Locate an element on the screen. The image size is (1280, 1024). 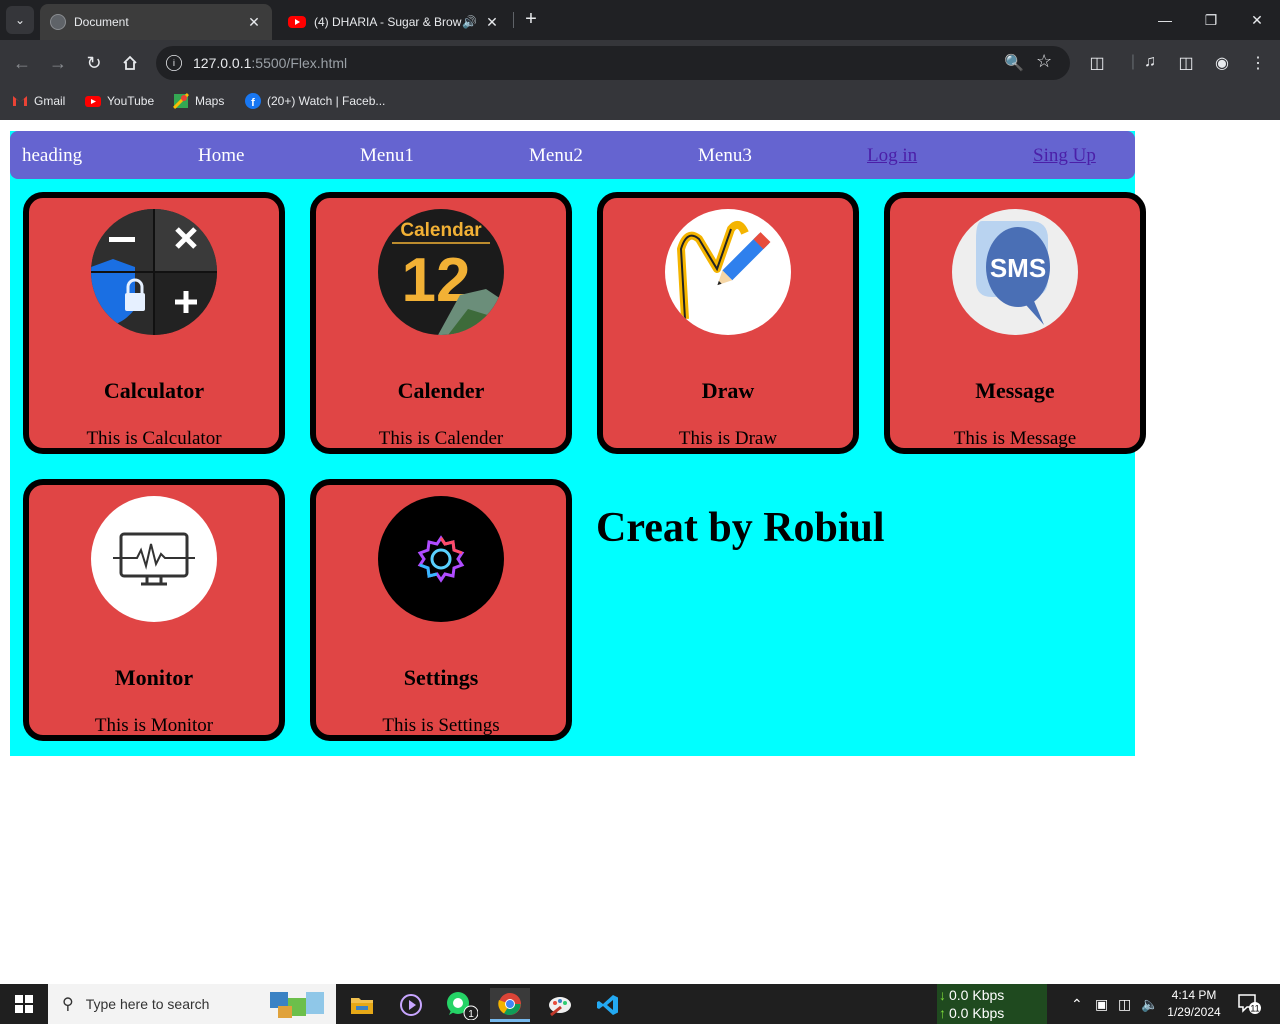
tab-separator is located at coordinates (513, 20).